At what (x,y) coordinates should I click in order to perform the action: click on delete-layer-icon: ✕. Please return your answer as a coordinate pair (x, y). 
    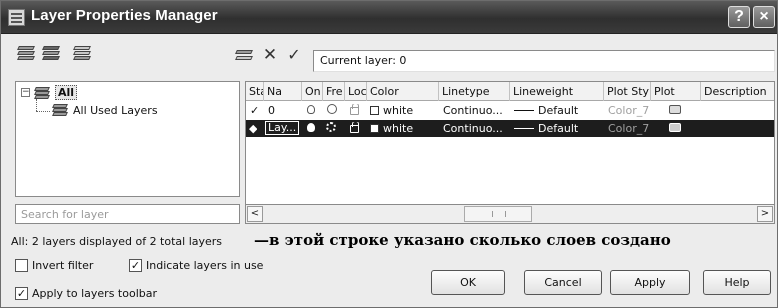
    Looking at the image, I should click on (270, 55).